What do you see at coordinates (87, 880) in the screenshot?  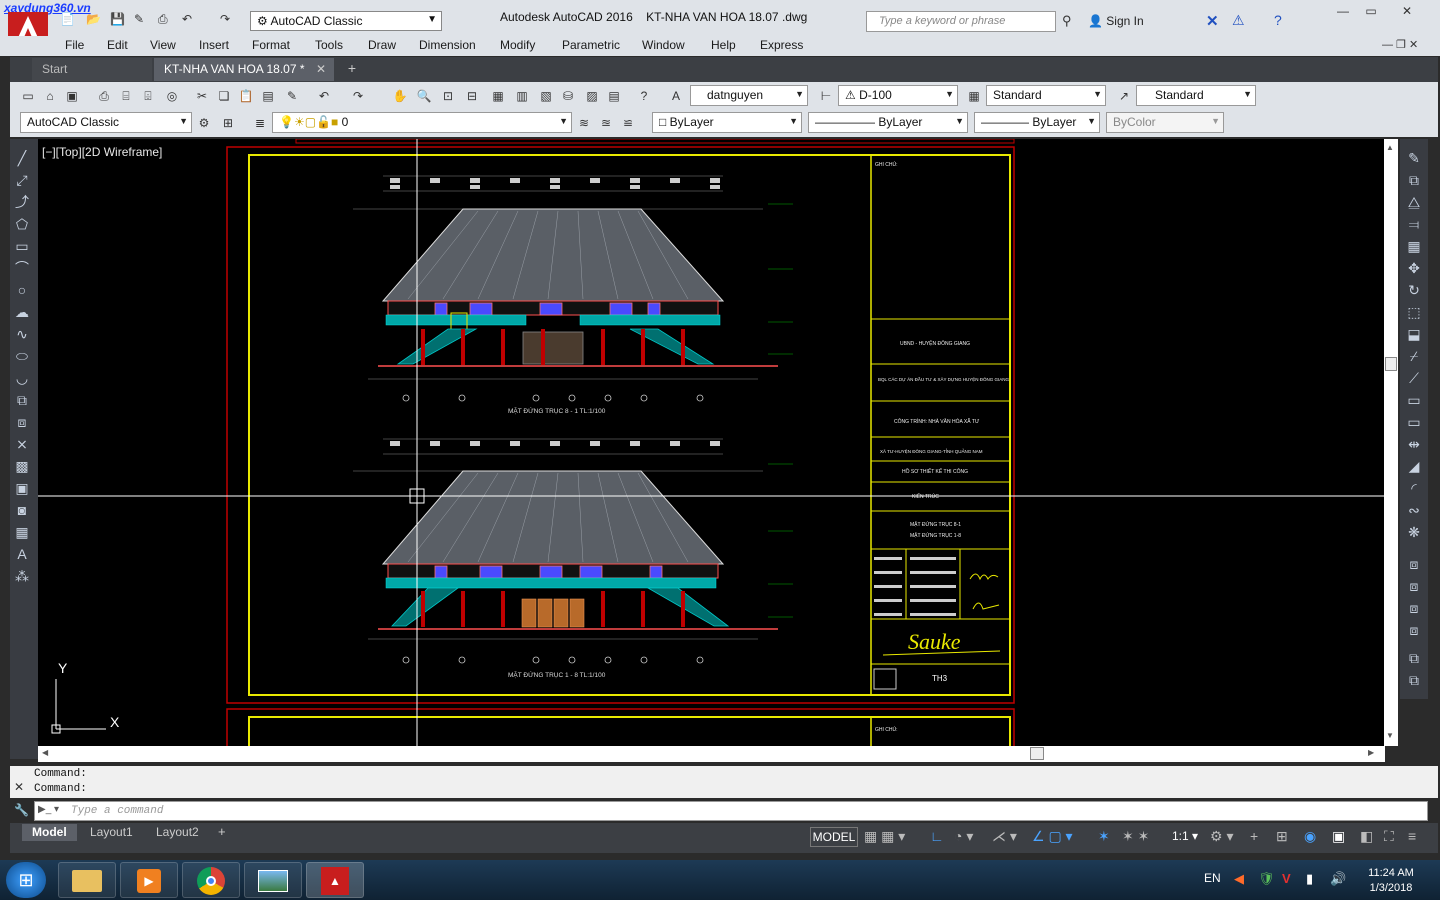 I see `explorer-taskbar-icon` at bounding box center [87, 880].